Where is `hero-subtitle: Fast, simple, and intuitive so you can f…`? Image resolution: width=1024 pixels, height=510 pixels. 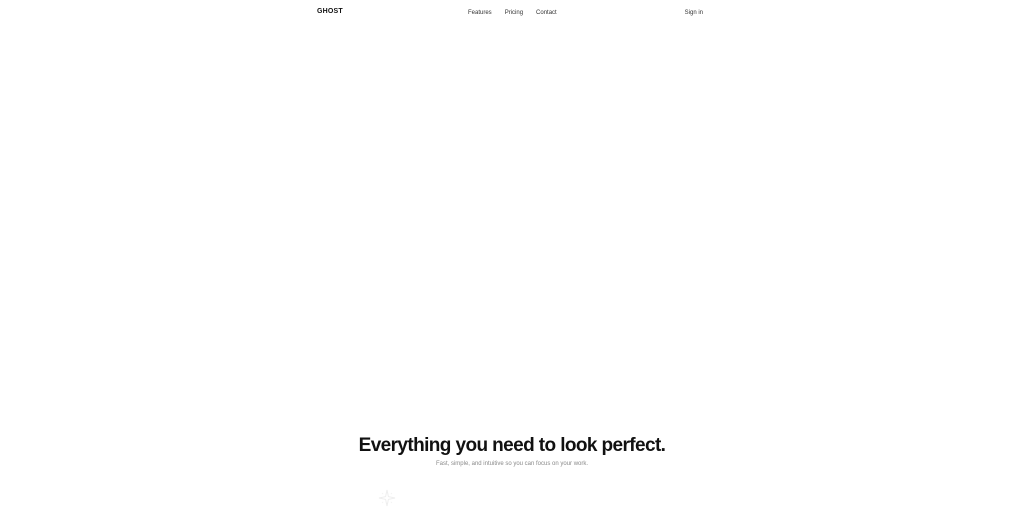
hero-subtitle: Fast, simple, and intuitive so you can f… is located at coordinates (512, 464).